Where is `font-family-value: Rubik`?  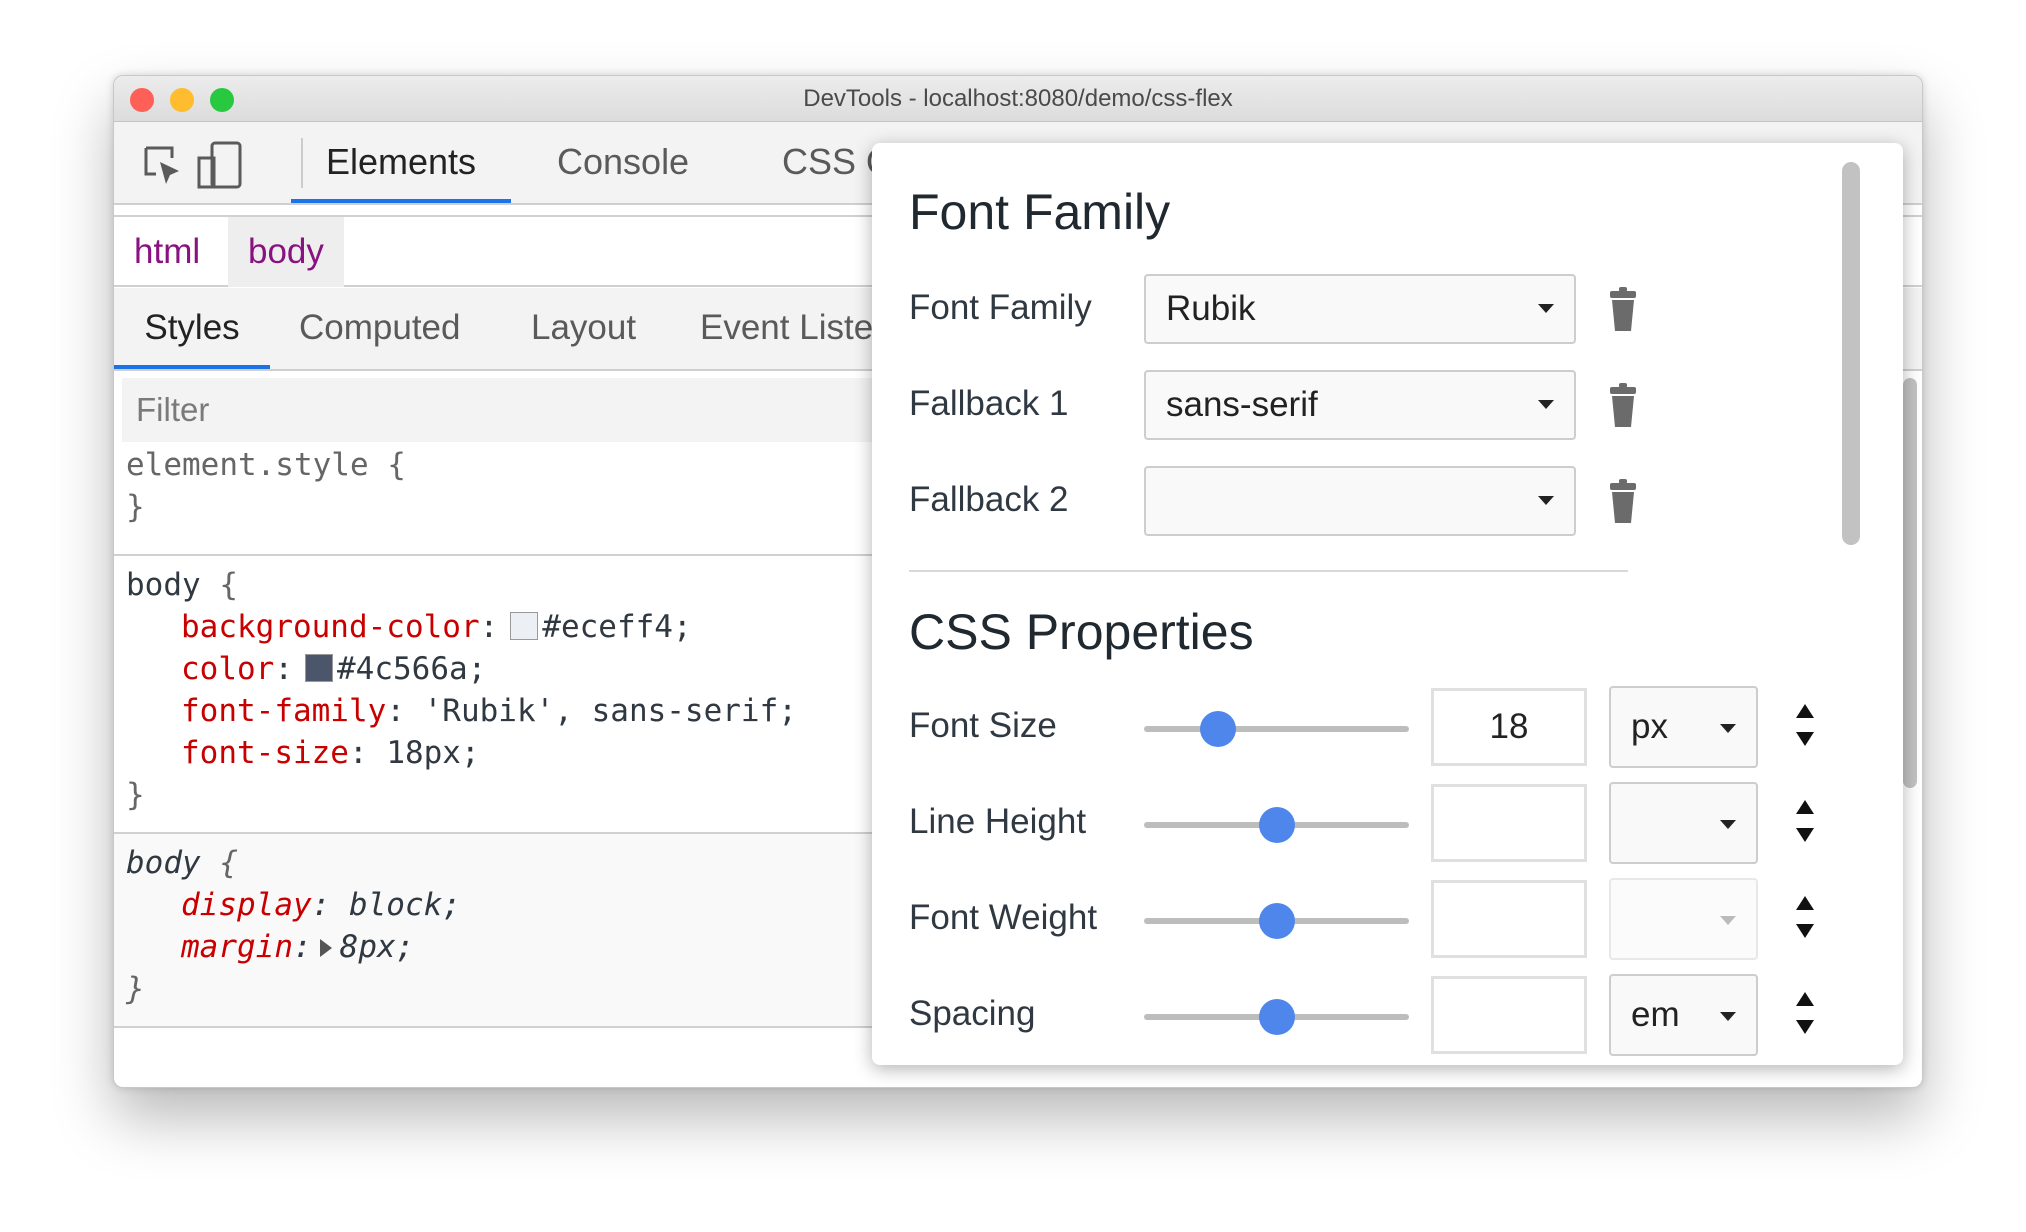 font-family-value: Rubik is located at coordinates (1211, 308).